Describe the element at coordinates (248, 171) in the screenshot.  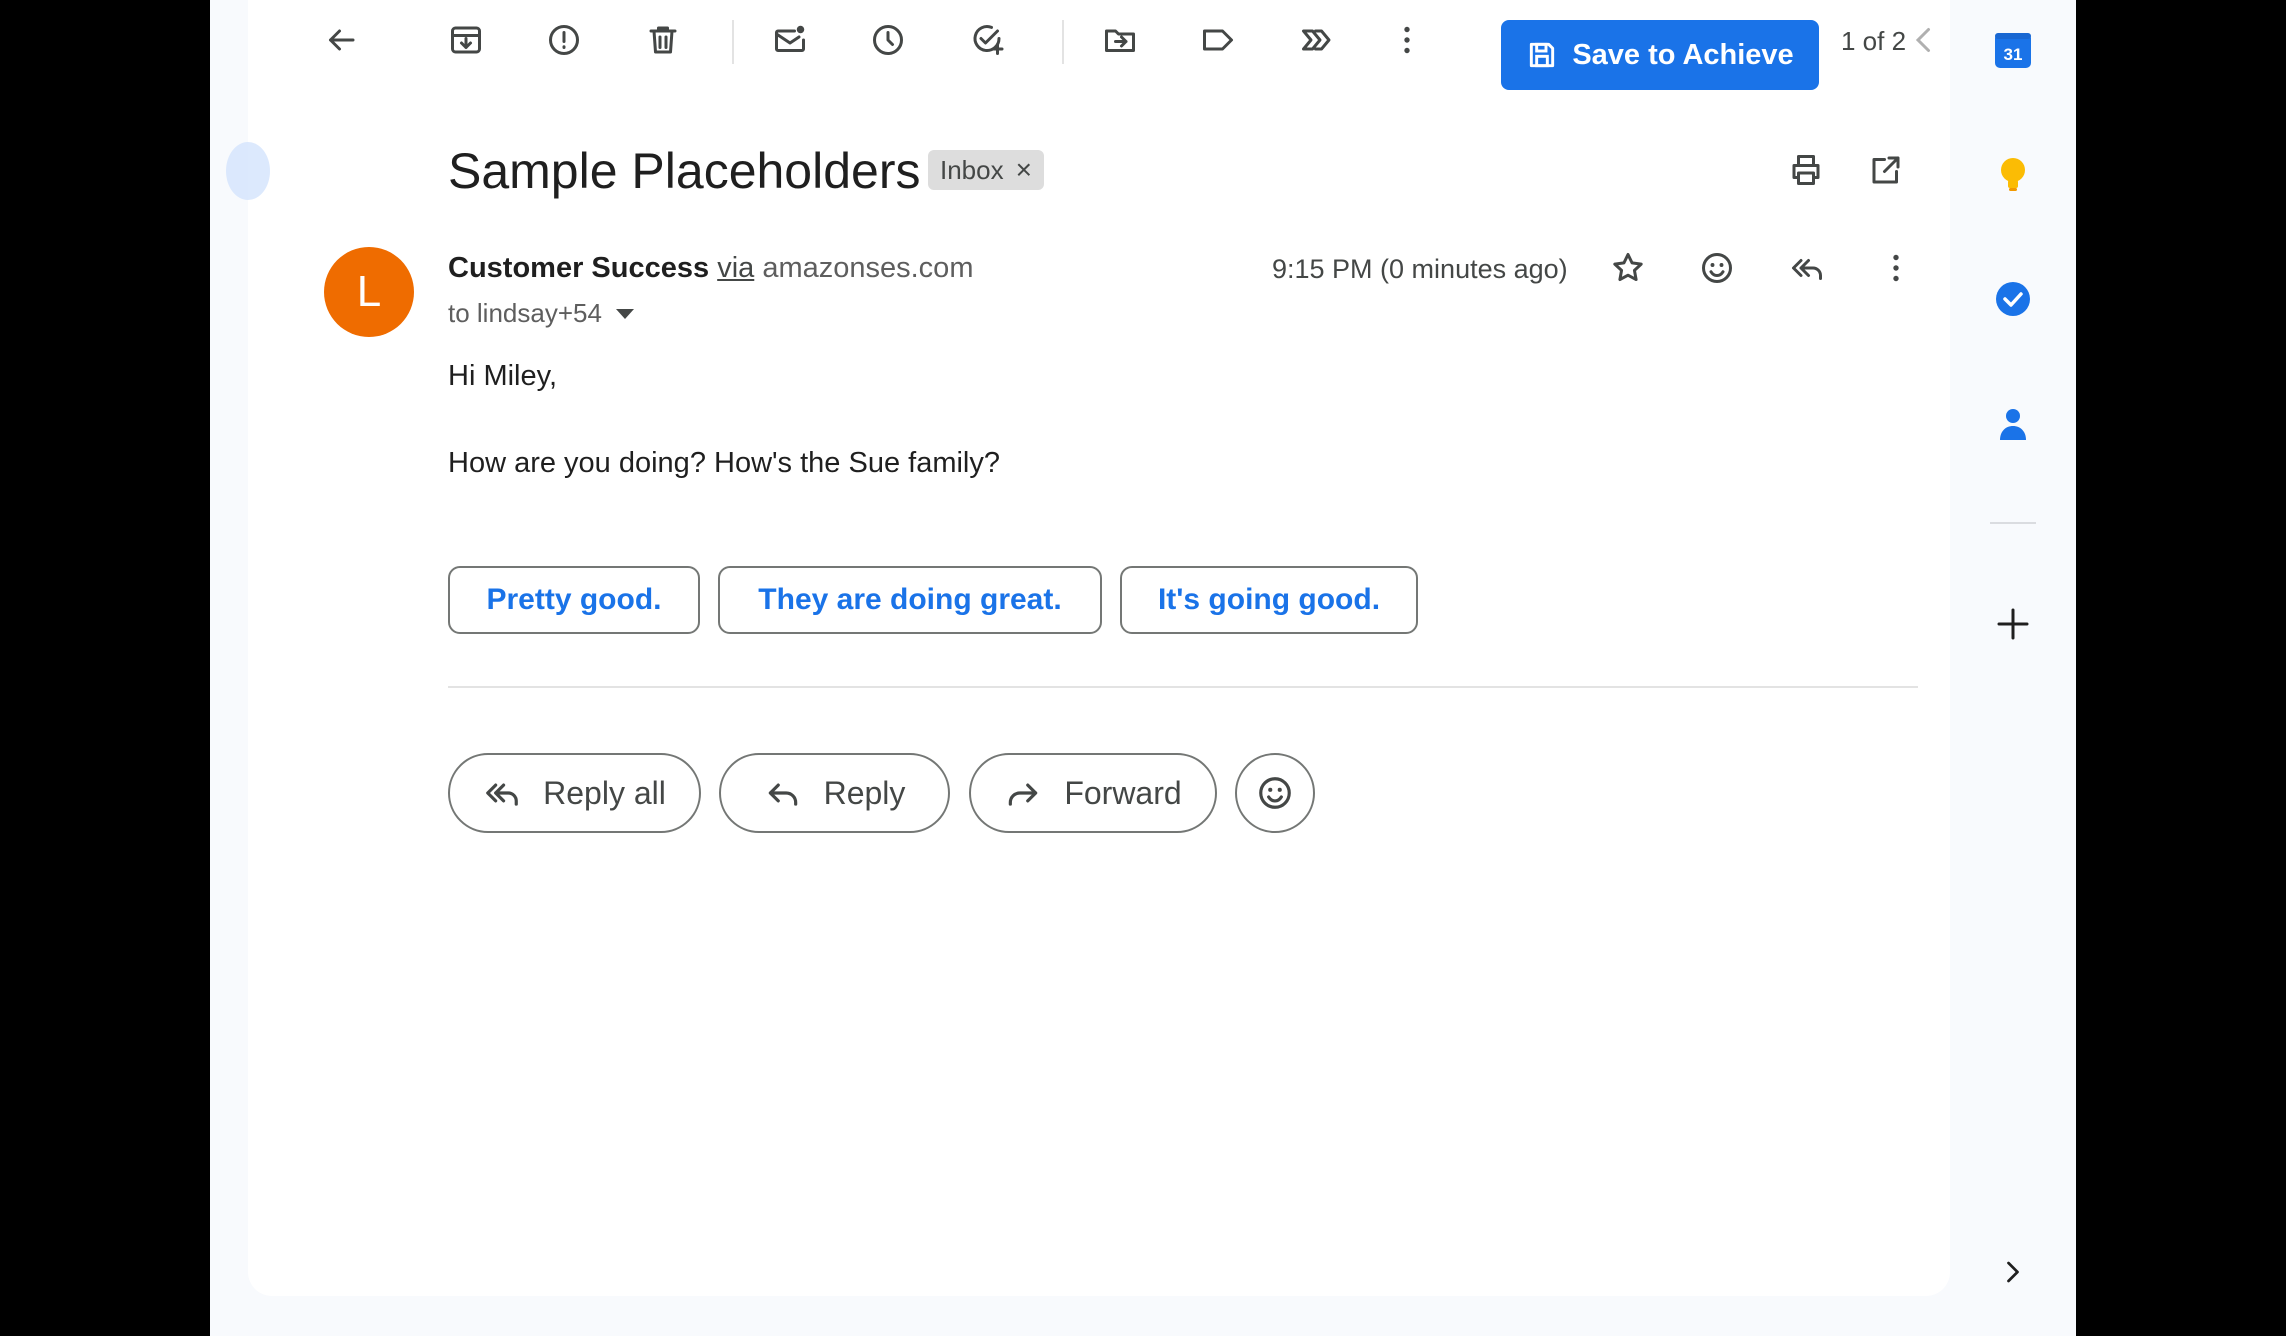
I see `edge-indicator` at that location.